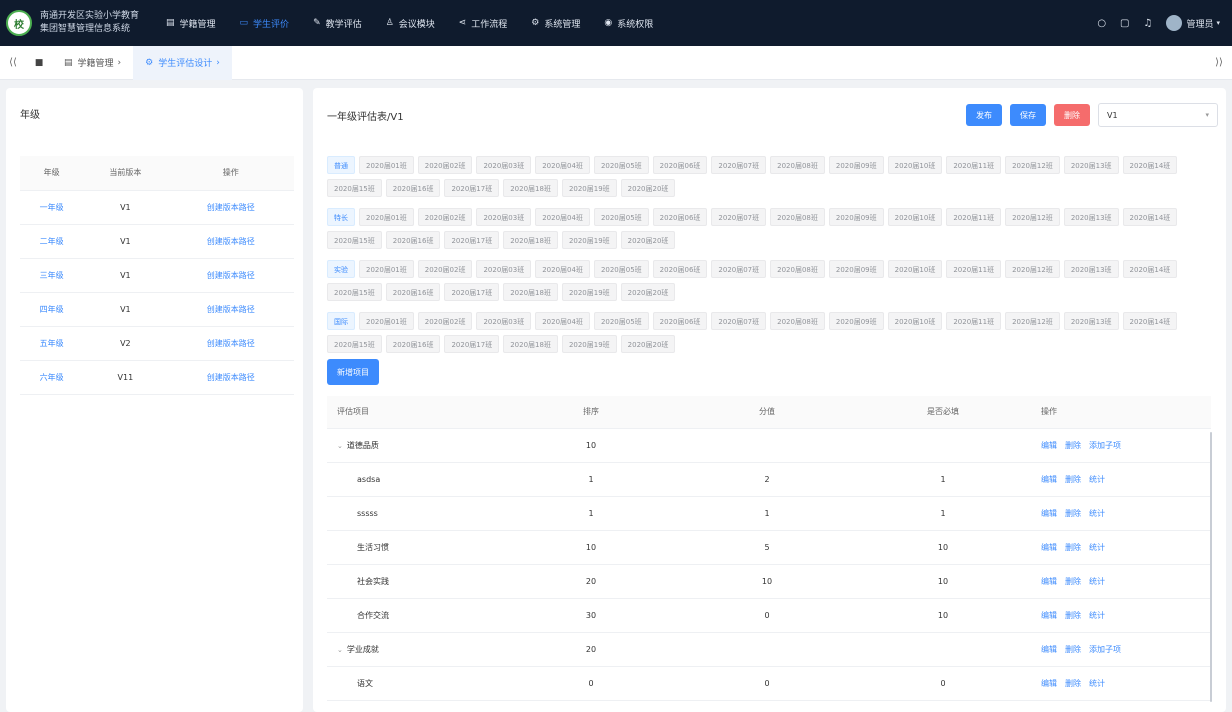 Image resolution: width=1232 pixels, height=712 pixels. What do you see at coordinates (39, 63) in the screenshot?
I see `home-icon: ■` at bounding box center [39, 63].